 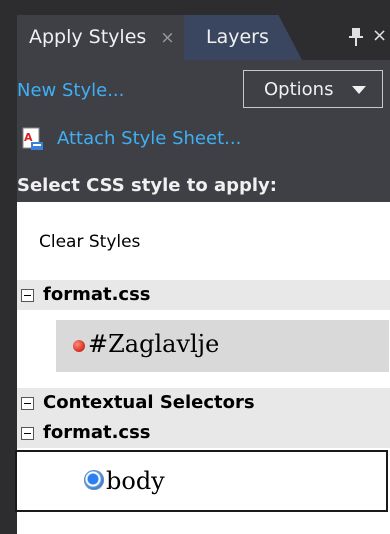 I want to click on tab-strip: Apply Styles × Layers ×, so click(x=195, y=30).